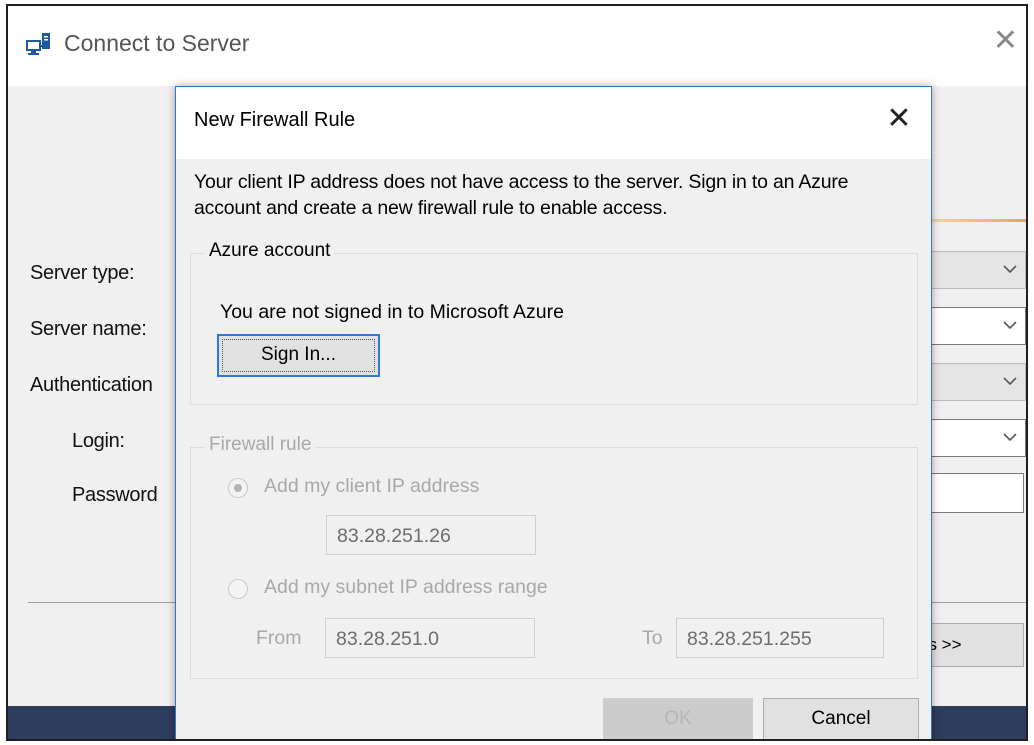 This screenshot has height=745, width=1034. What do you see at coordinates (406, 587) in the screenshot?
I see `radio-subnet-label: Add my subnet IP address range` at bounding box center [406, 587].